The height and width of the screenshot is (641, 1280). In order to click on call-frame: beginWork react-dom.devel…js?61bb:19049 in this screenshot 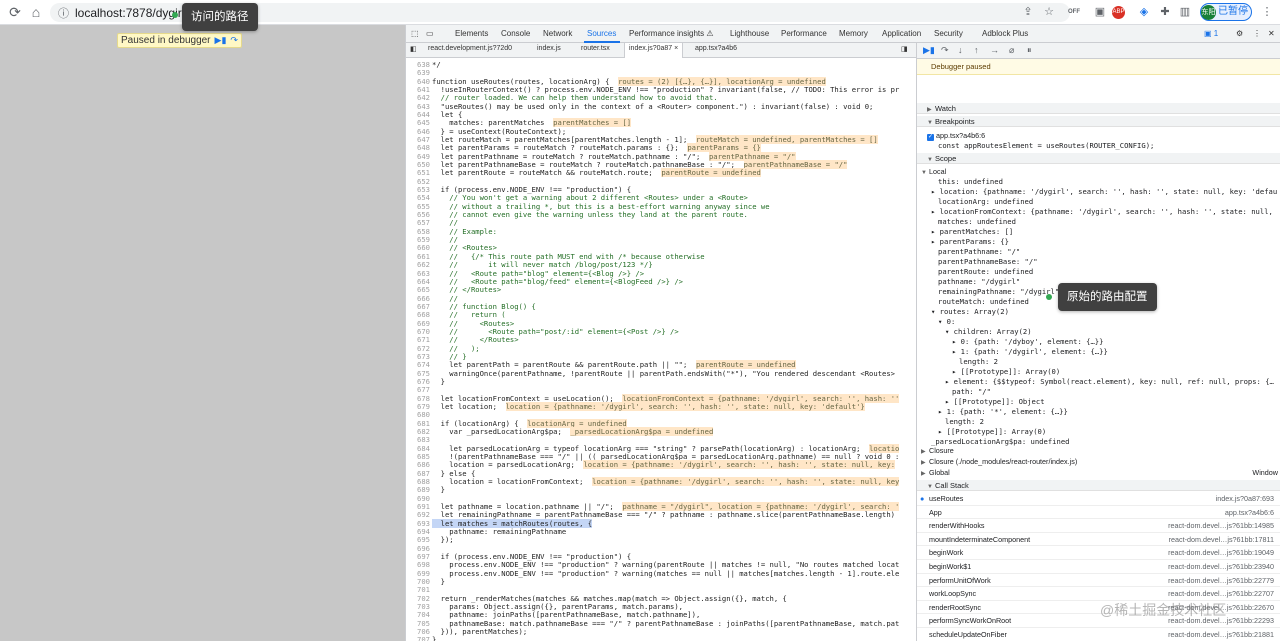, I will do `click(1098, 553)`.